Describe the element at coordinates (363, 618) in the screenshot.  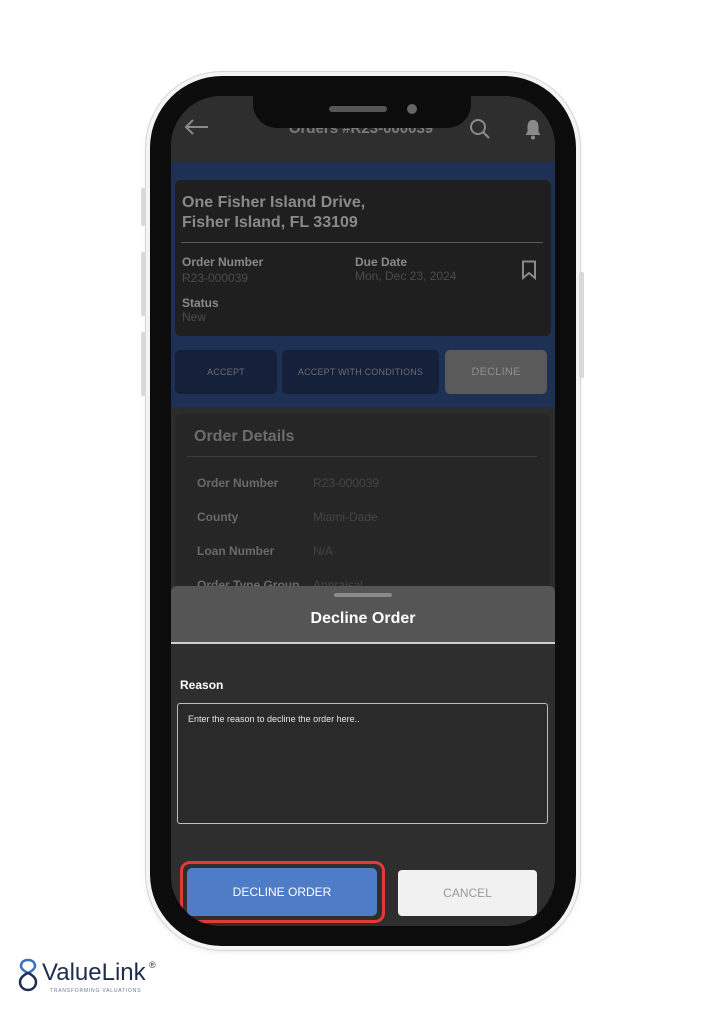
I see `sheet-title: Decline Order` at that location.